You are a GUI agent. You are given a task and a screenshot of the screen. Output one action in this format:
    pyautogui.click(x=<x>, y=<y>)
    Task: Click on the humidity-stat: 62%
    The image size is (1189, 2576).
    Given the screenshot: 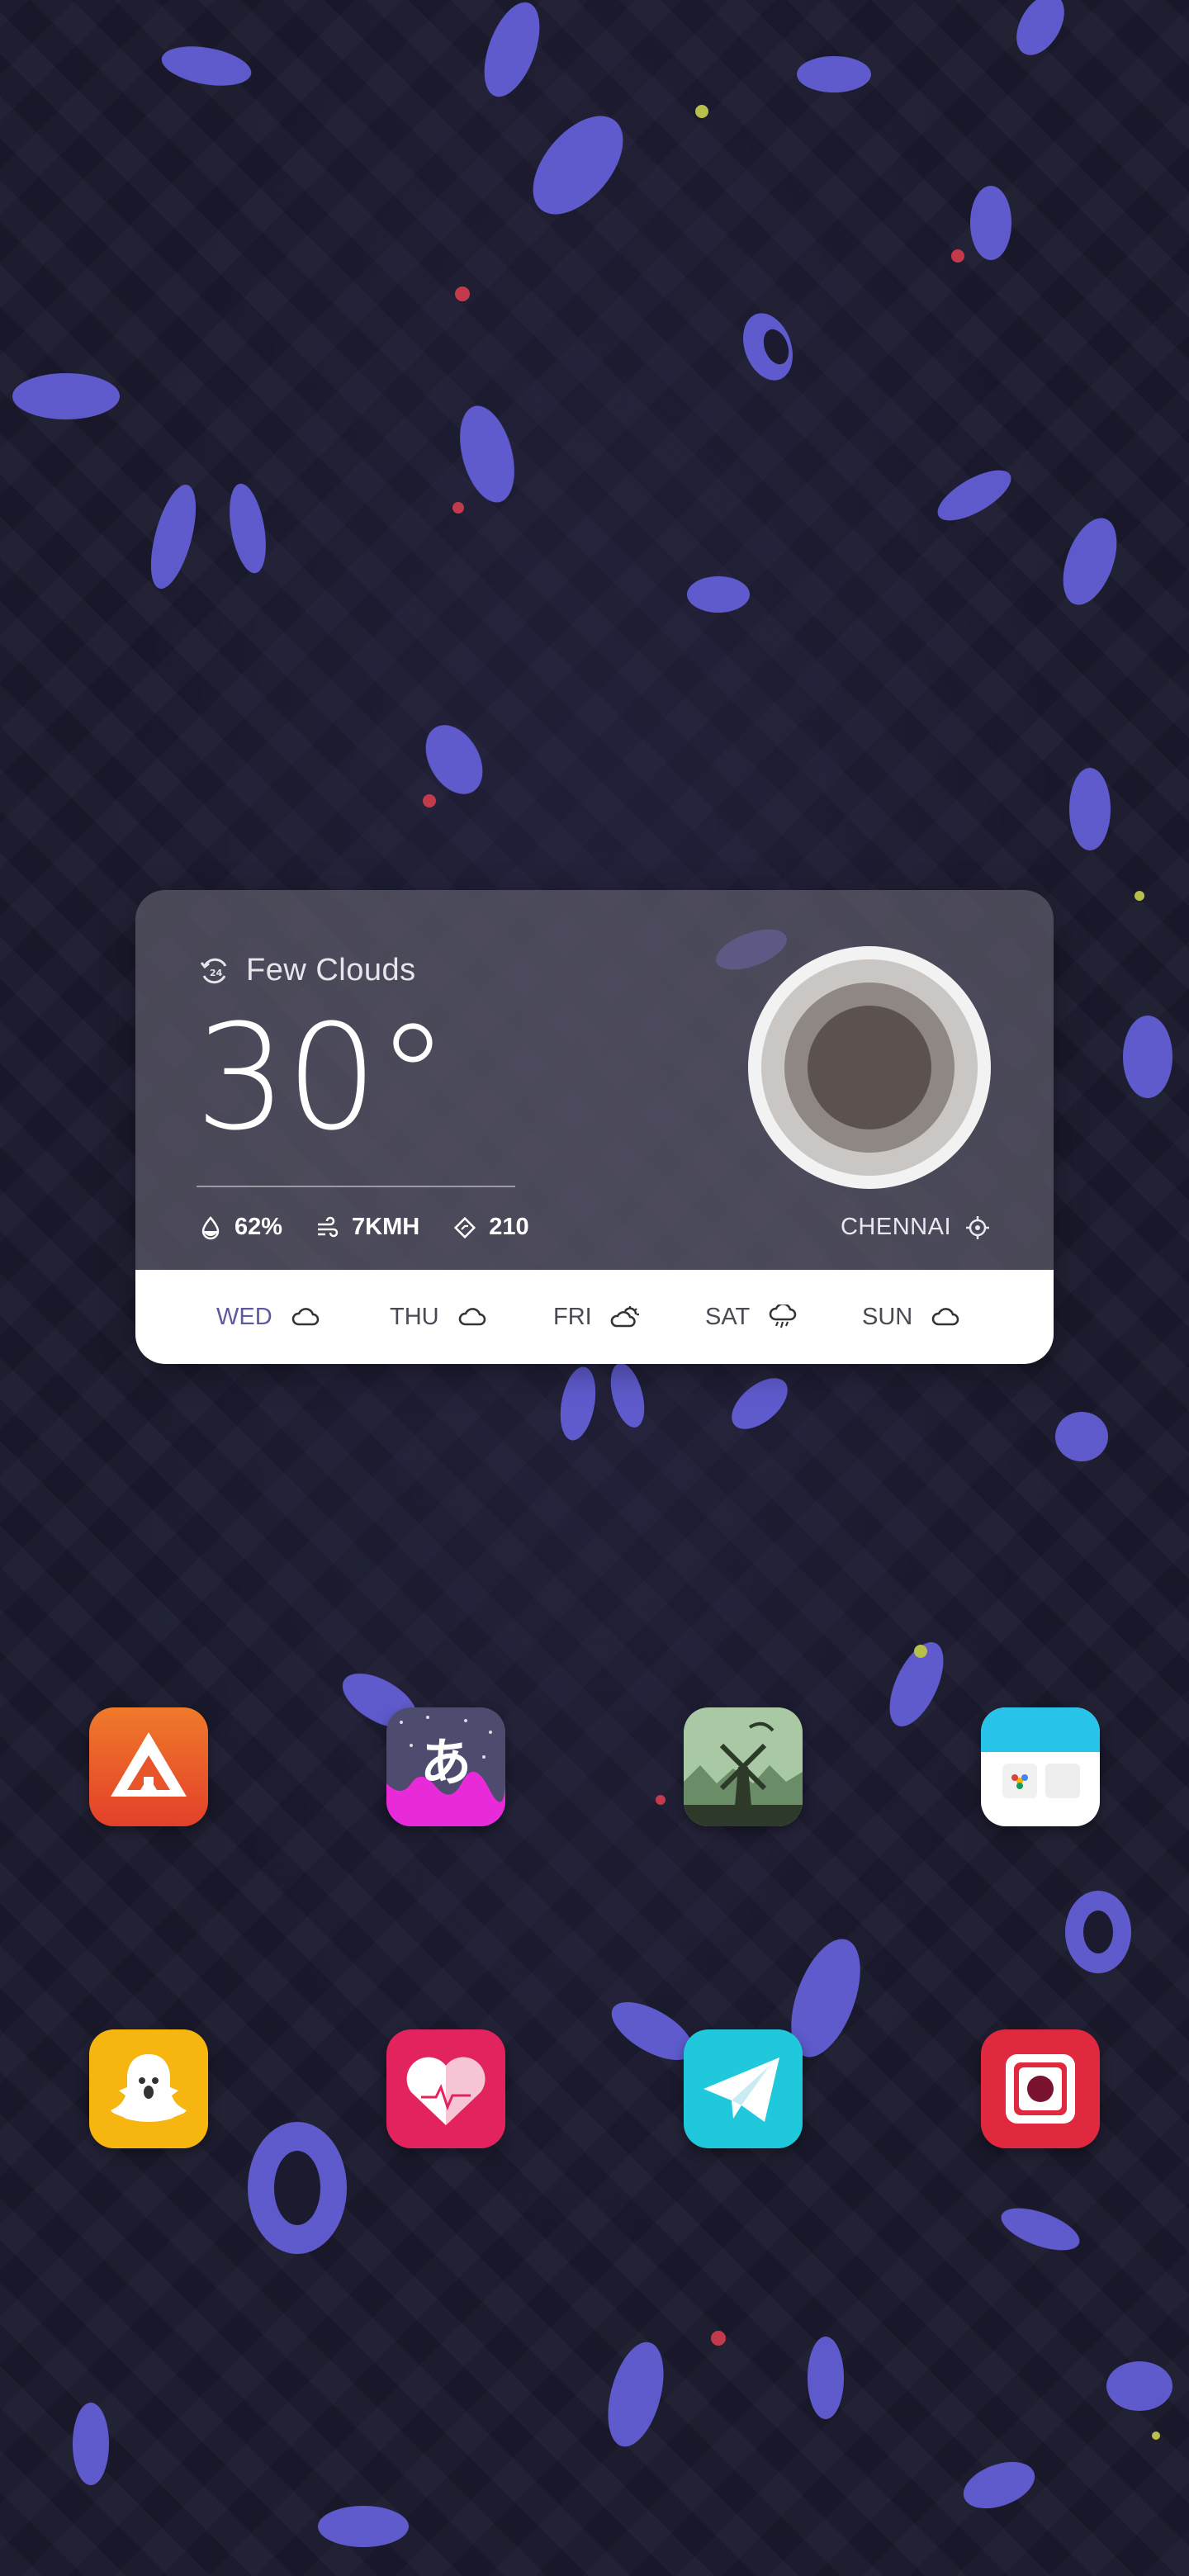 What is the action you would take?
    pyautogui.click(x=240, y=1227)
    